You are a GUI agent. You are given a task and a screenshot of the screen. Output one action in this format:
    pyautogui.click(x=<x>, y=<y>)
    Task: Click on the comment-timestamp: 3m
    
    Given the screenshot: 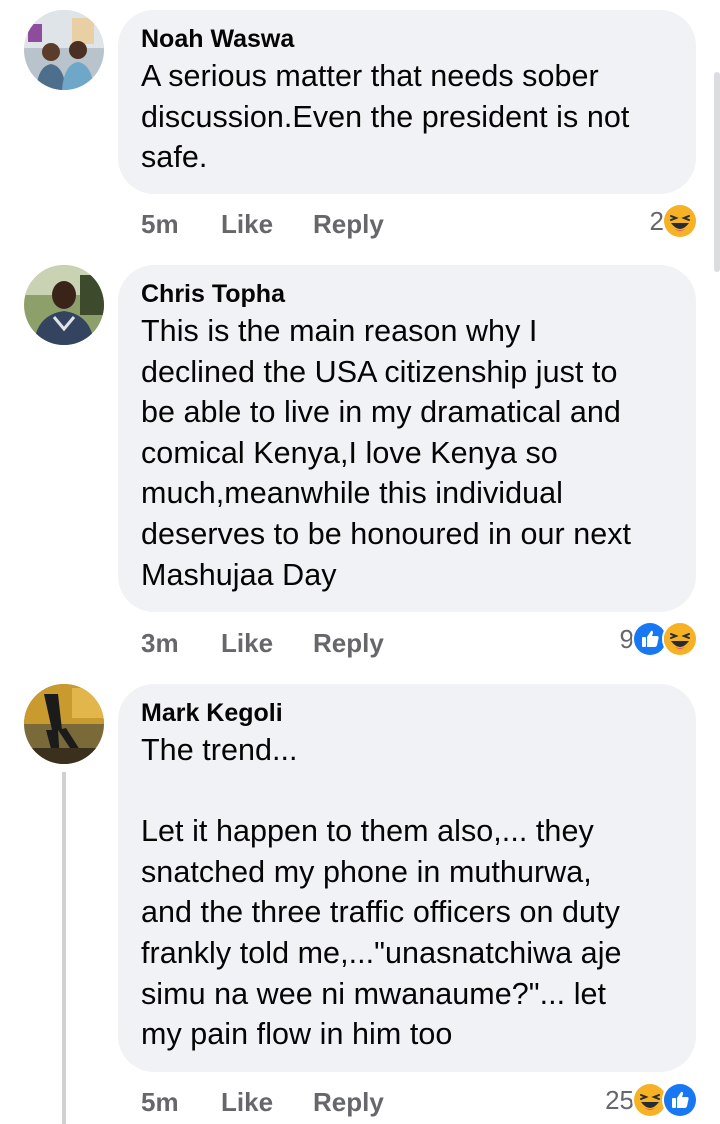 What is the action you would take?
    pyautogui.click(x=181, y=643)
    